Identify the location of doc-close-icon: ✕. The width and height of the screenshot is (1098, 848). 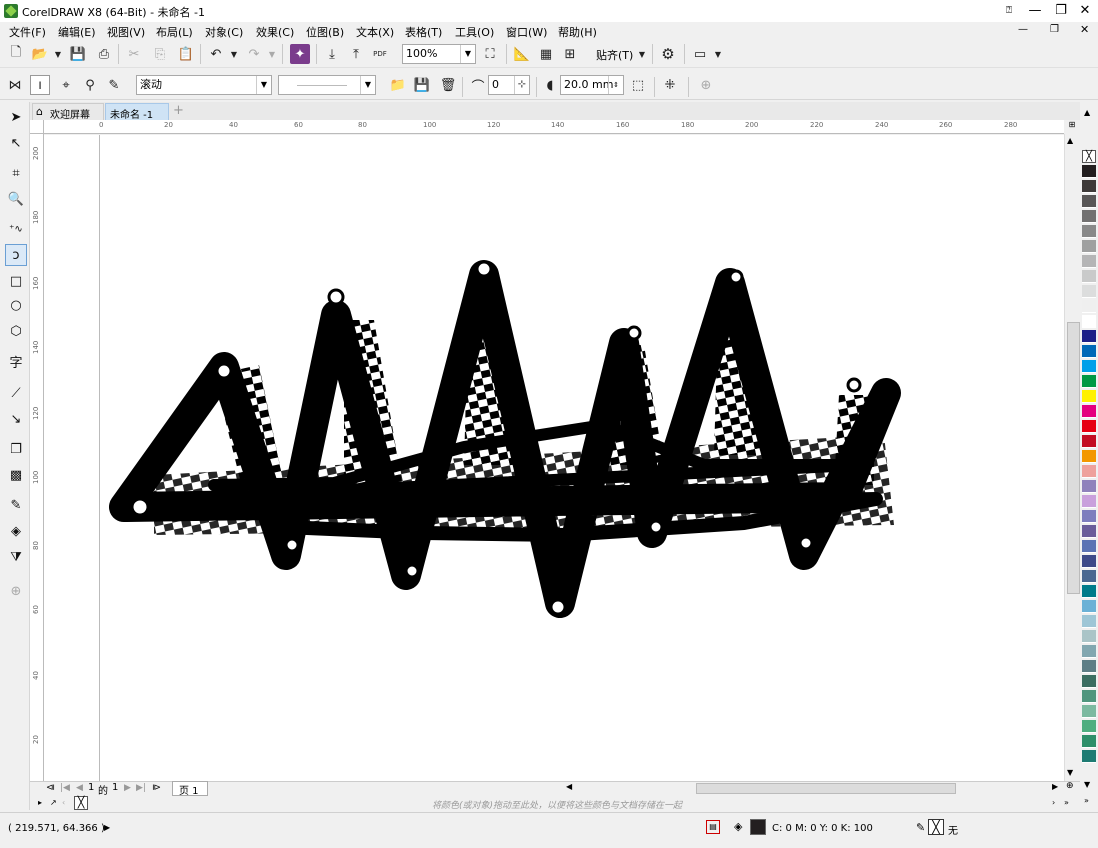
(1084, 29).